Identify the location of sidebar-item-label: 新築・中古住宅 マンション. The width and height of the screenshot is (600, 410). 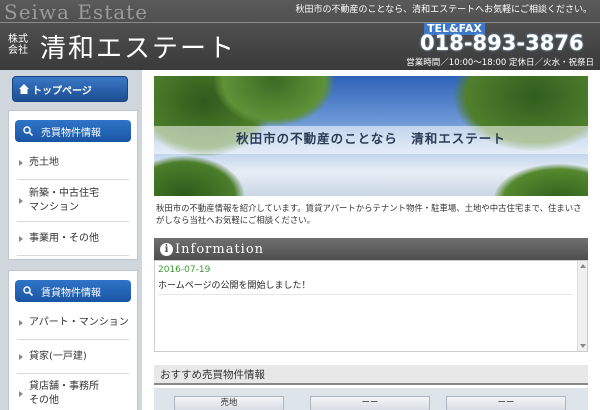
(64, 200).